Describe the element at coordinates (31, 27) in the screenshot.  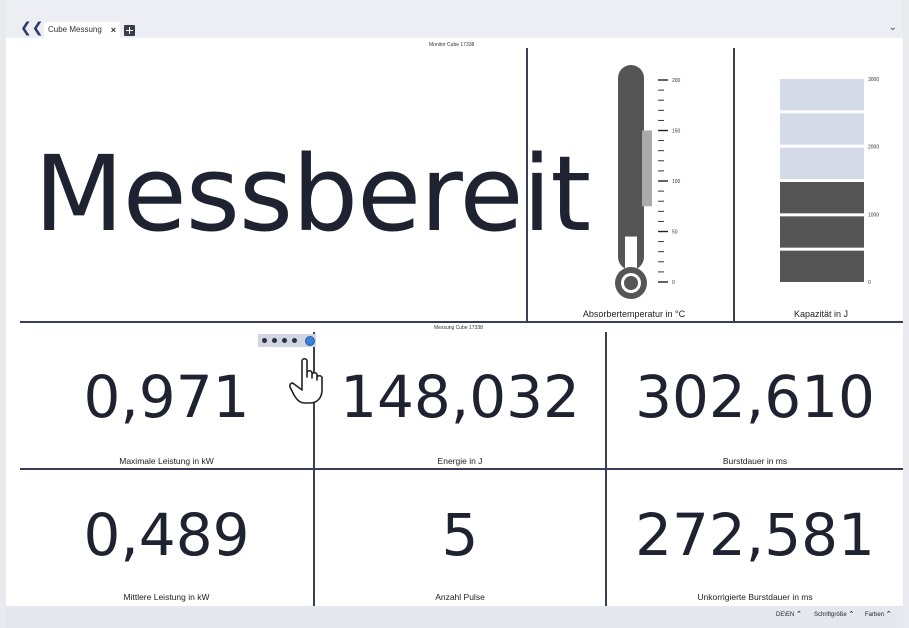
I see `collapse-sidebar-icon: ❮❮` at that location.